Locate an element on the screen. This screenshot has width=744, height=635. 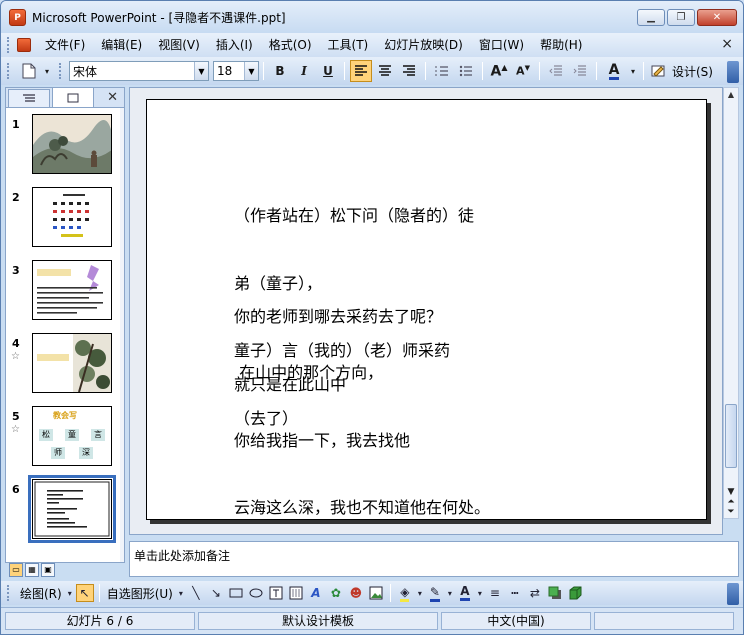
previous-slide-icon: ⏶ is located at coordinates (731, 502).